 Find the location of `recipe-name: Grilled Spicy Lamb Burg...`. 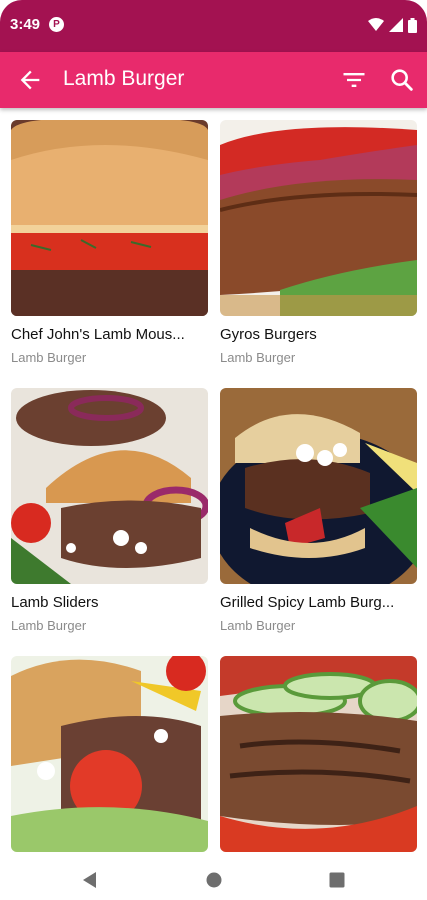

recipe-name: Grilled Spicy Lamb Burg... is located at coordinates (307, 602).